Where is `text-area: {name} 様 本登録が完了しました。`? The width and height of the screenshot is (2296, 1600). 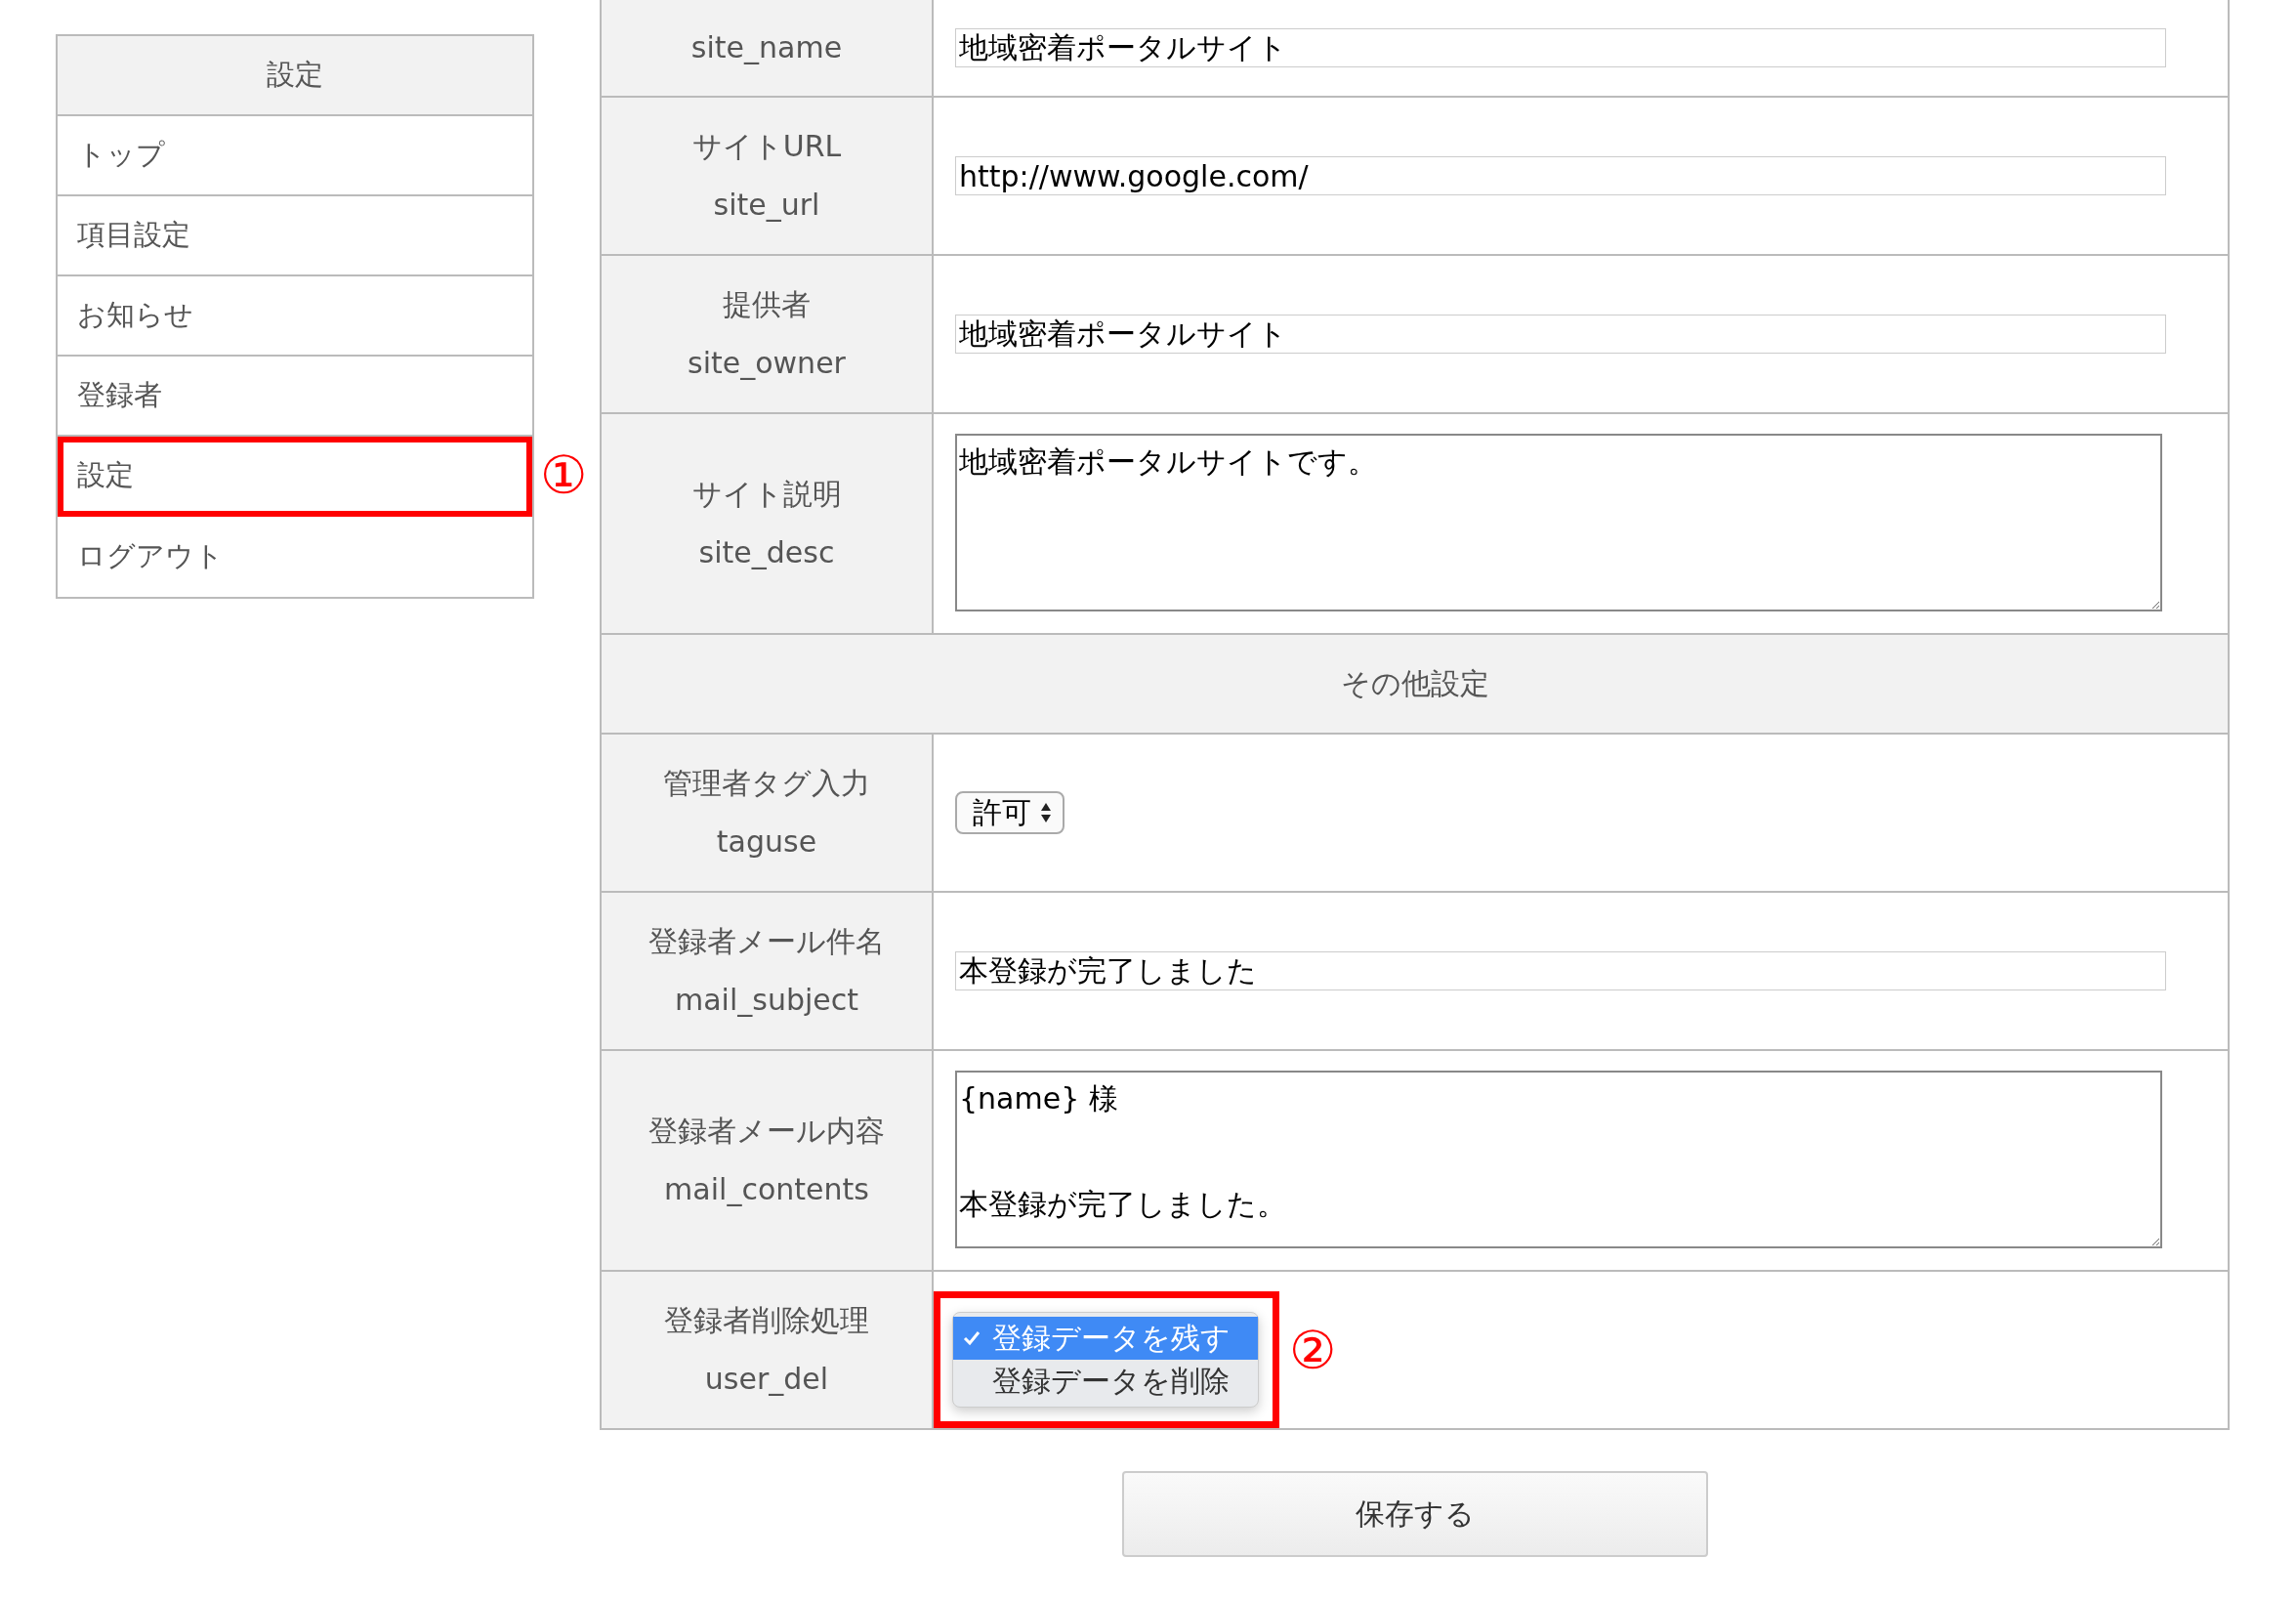 text-area: {name} 様 本登録が完了しました。 is located at coordinates (1558, 1159).